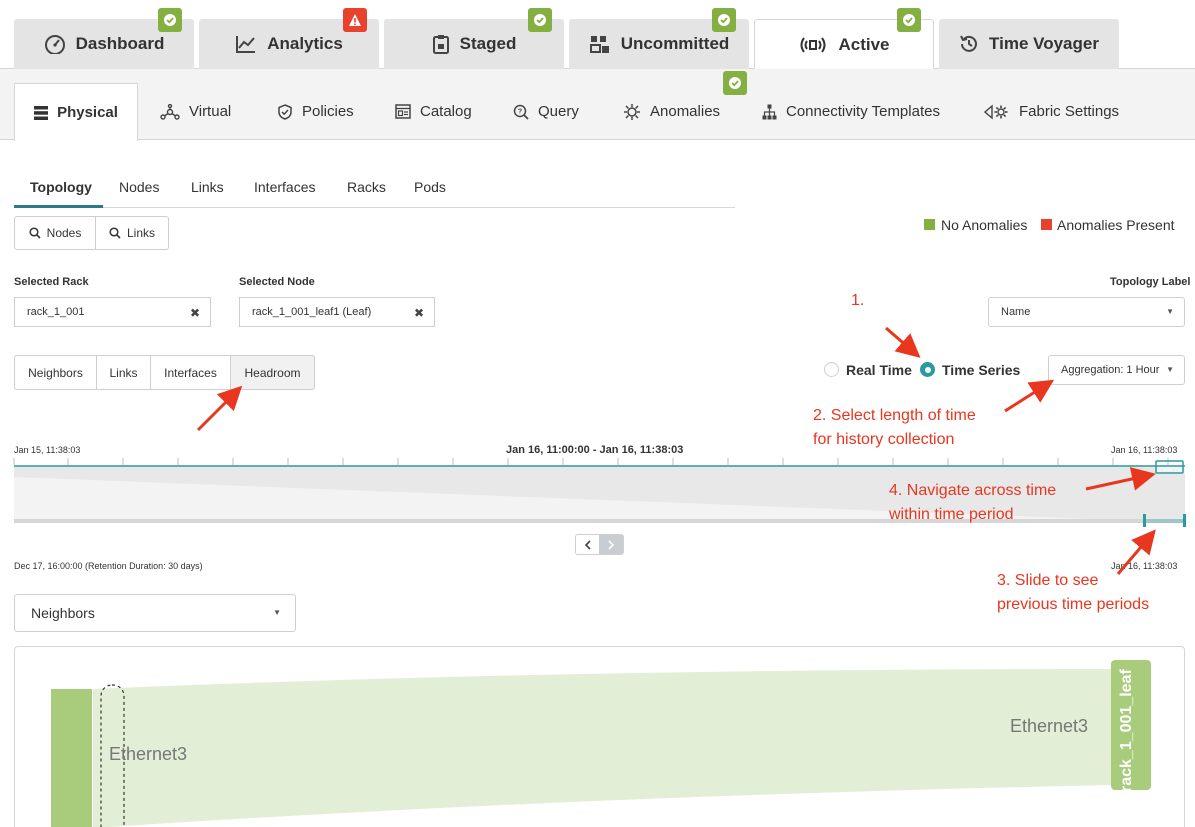 The image size is (1195, 827). What do you see at coordinates (813, 45) in the screenshot?
I see `broadcast-icon` at bounding box center [813, 45].